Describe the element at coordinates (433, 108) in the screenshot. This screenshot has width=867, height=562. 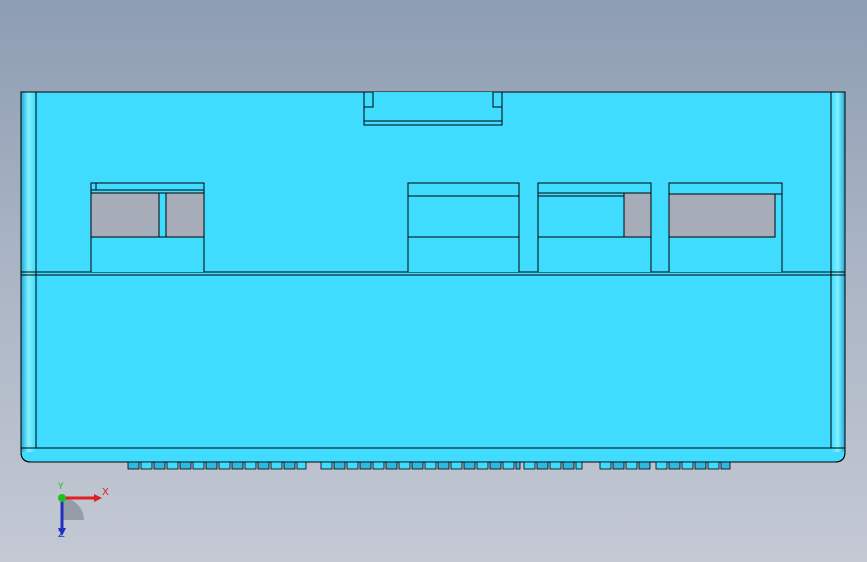
I see `top-latch` at that location.